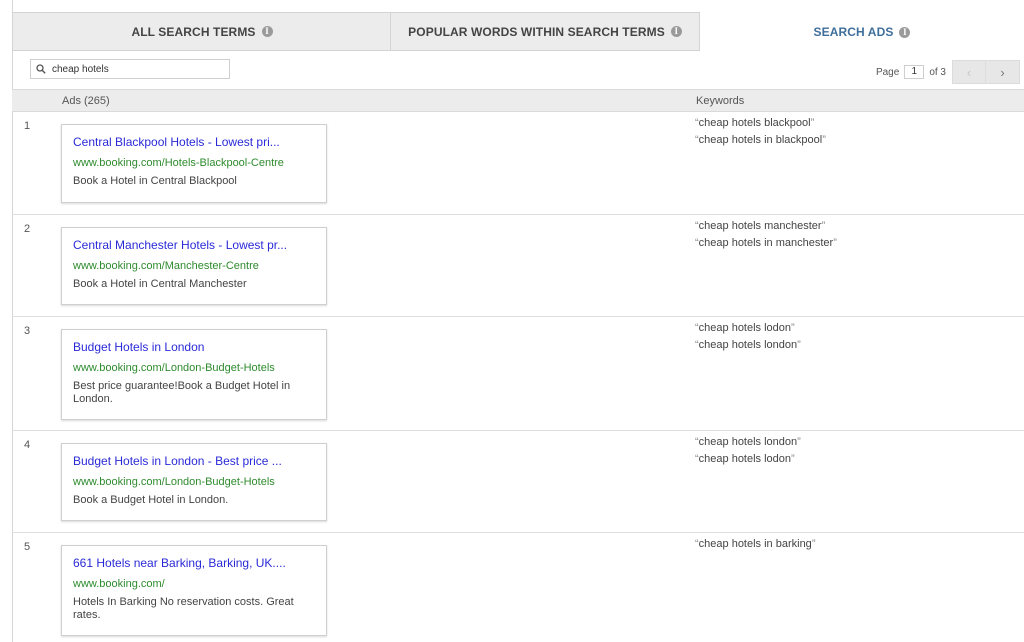 The width and height of the screenshot is (1024, 642). I want to click on chevron-right-icon: ›, so click(1002, 72).